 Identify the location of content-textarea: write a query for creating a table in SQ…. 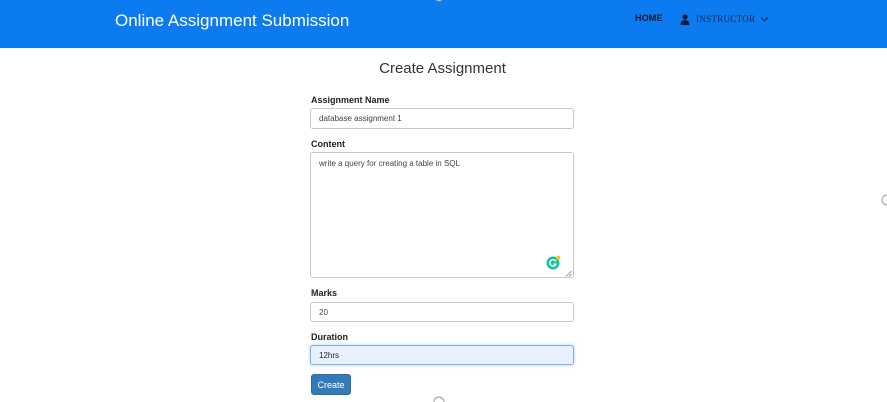
(442, 215).